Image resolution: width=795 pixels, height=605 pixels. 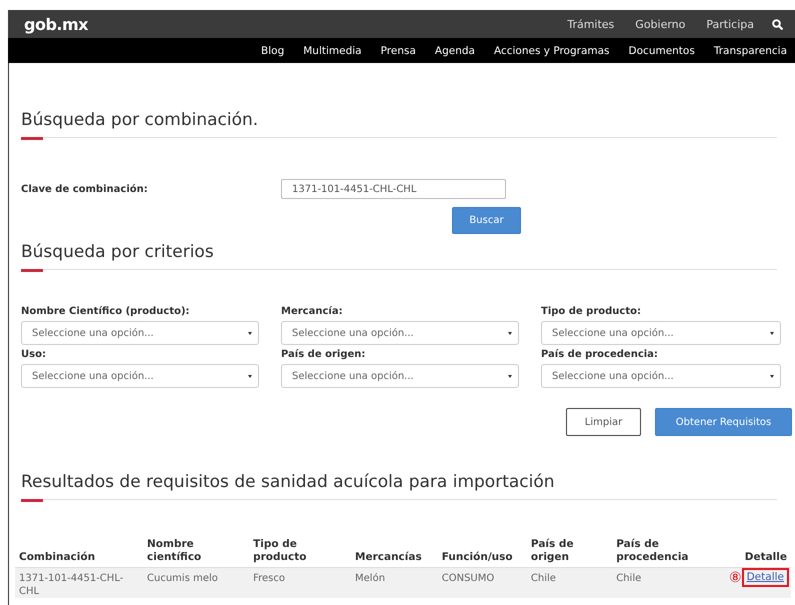 I want to click on nav-link: Transparencia, so click(x=750, y=50).